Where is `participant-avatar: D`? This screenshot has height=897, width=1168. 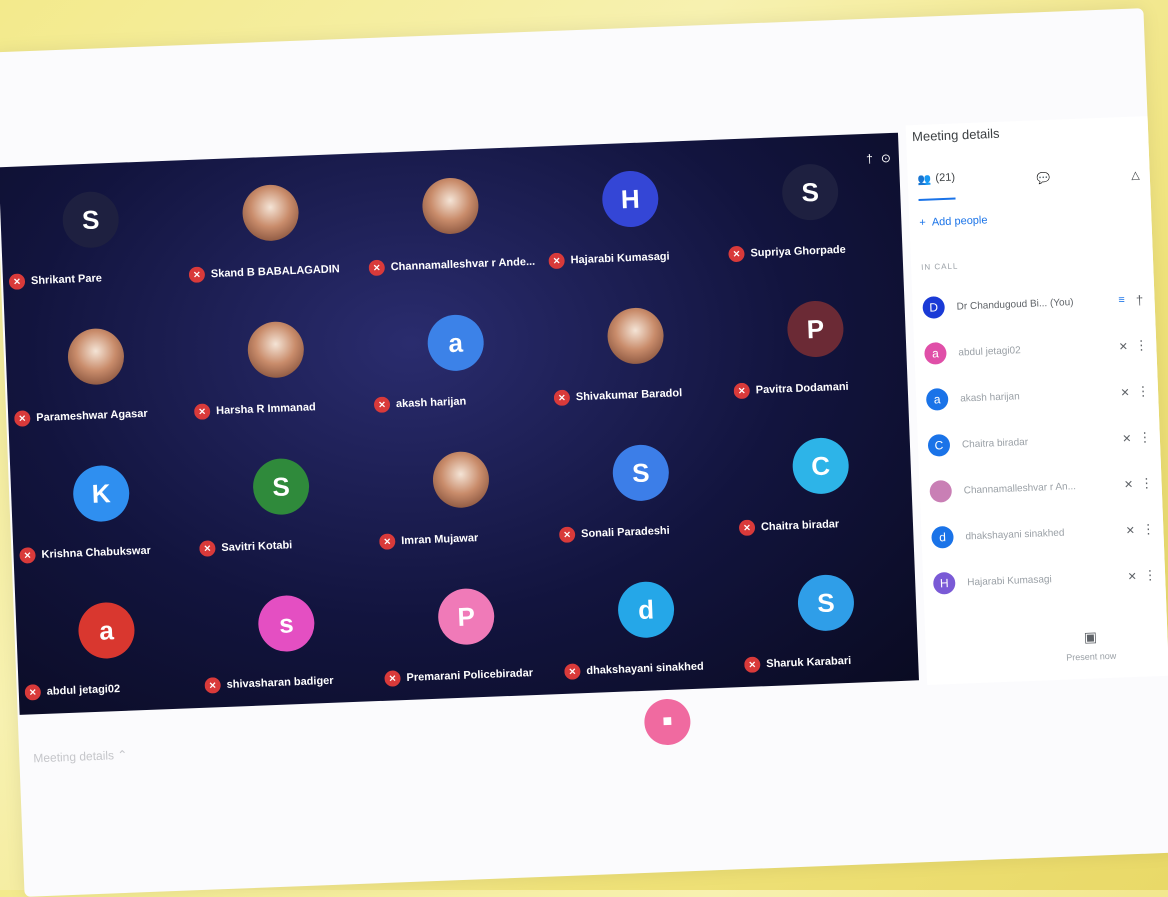 participant-avatar: D is located at coordinates (934, 307).